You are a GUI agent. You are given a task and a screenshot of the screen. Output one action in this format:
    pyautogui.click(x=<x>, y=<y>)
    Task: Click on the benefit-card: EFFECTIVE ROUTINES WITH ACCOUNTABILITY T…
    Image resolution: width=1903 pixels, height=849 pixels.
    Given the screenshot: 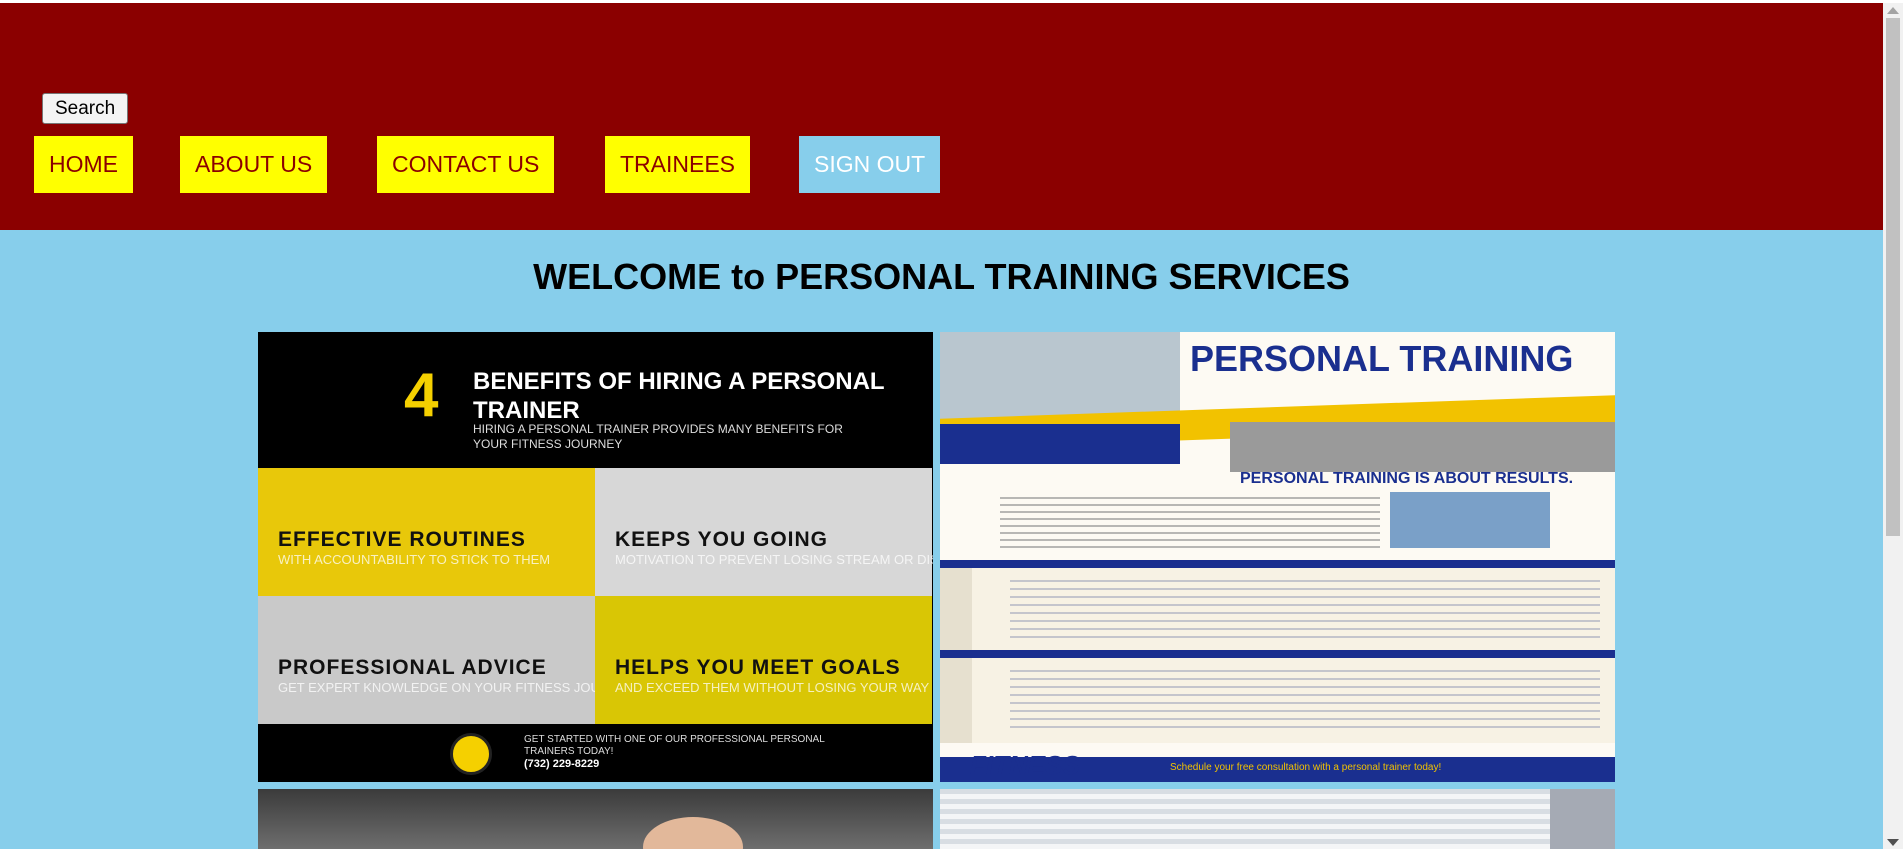 What is the action you would take?
    pyautogui.click(x=426, y=532)
    